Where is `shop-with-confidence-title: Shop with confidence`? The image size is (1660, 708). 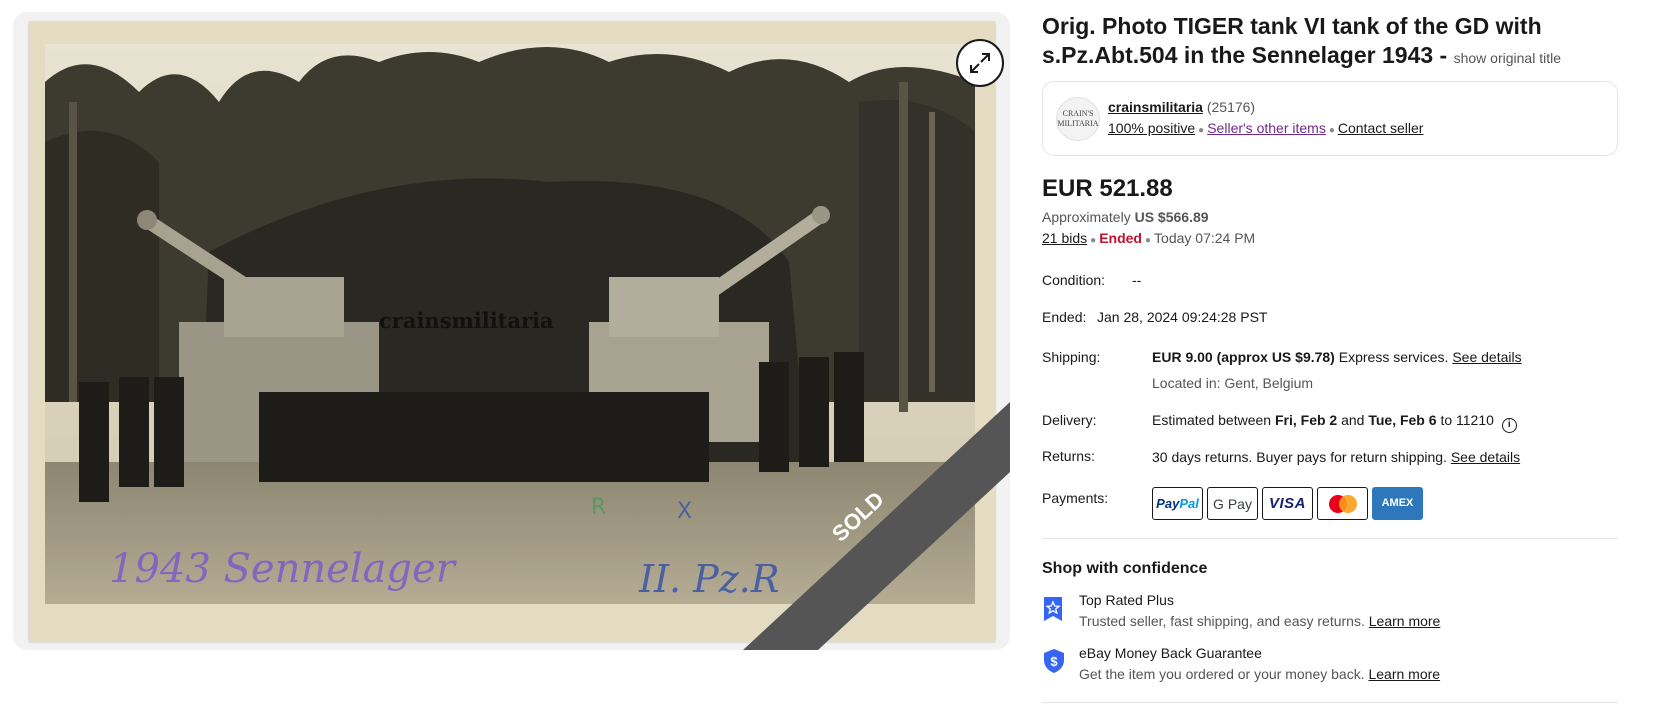 shop-with-confidence-title: Shop with confidence is located at coordinates (1125, 568).